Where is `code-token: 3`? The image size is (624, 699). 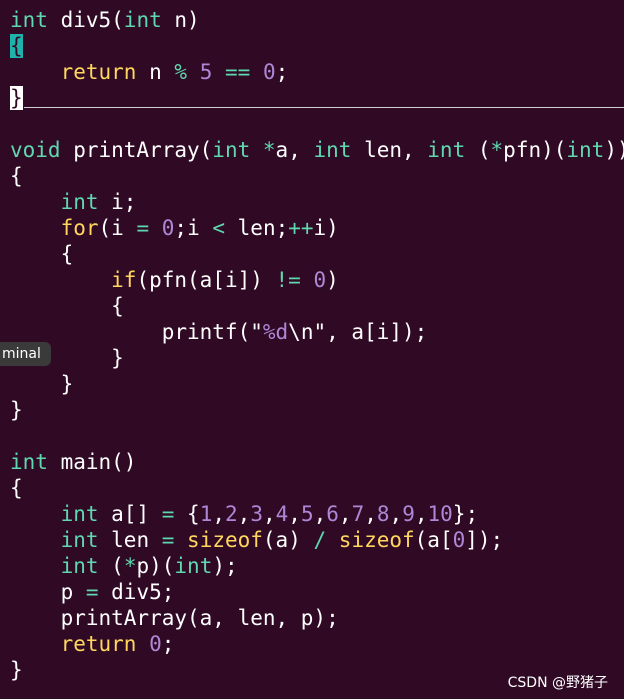
code-token: 3 is located at coordinates (256, 514).